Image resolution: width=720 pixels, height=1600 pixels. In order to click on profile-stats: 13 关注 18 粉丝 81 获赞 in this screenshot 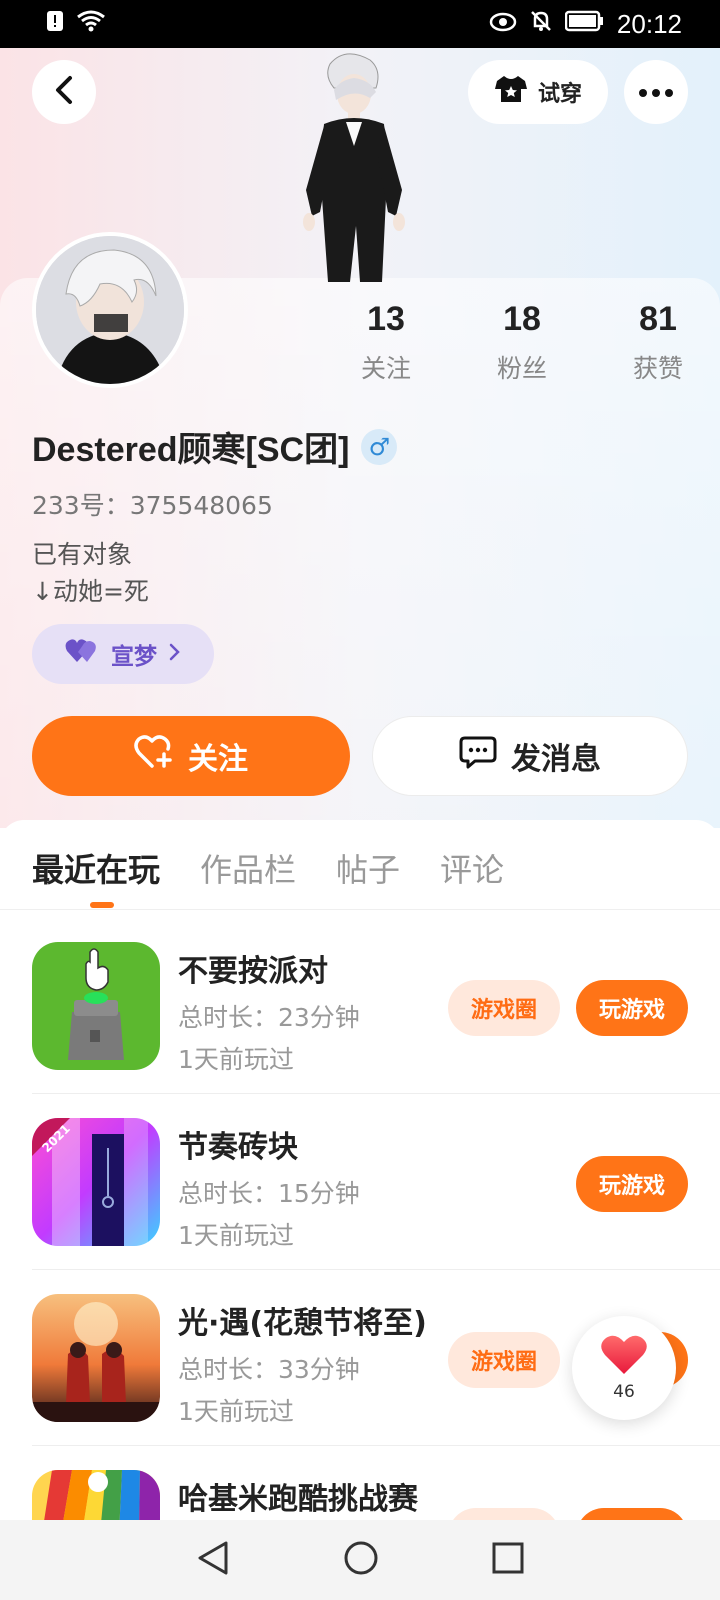, I will do `click(519, 342)`.